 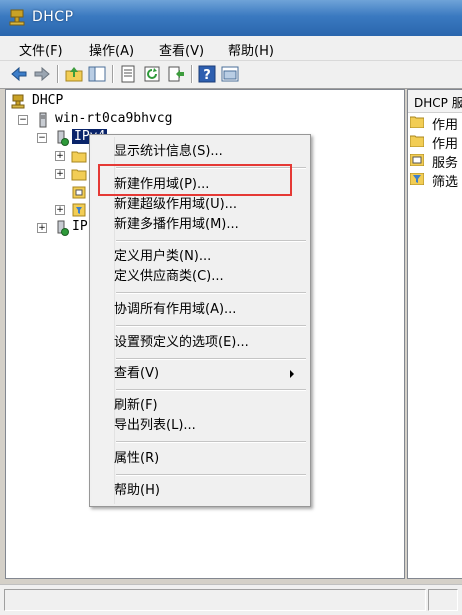 What do you see at coordinates (18, 101) in the screenshot?
I see `dhcp-root-icon` at bounding box center [18, 101].